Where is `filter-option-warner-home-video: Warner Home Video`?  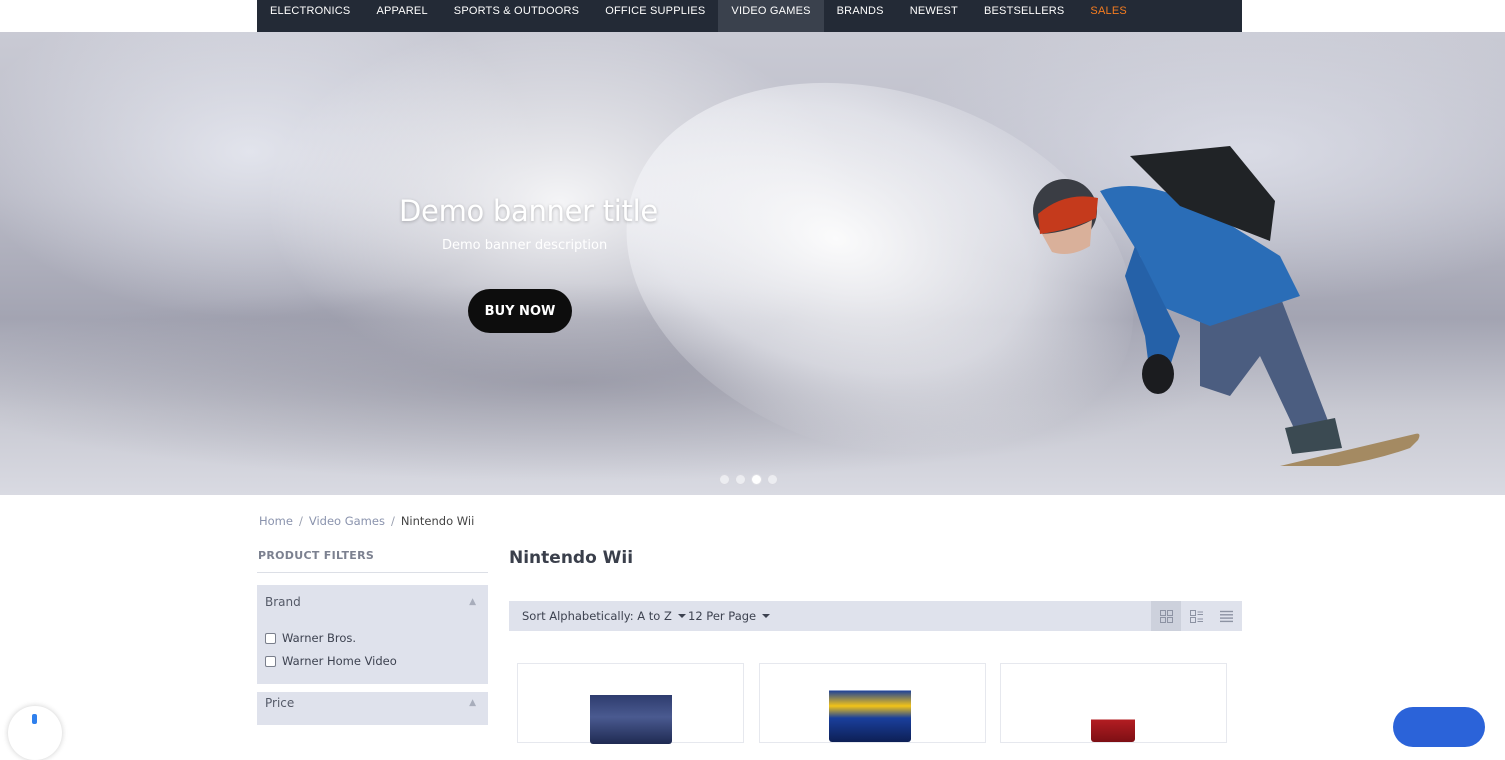 filter-option-warner-home-video: Warner Home Video is located at coordinates (331, 661).